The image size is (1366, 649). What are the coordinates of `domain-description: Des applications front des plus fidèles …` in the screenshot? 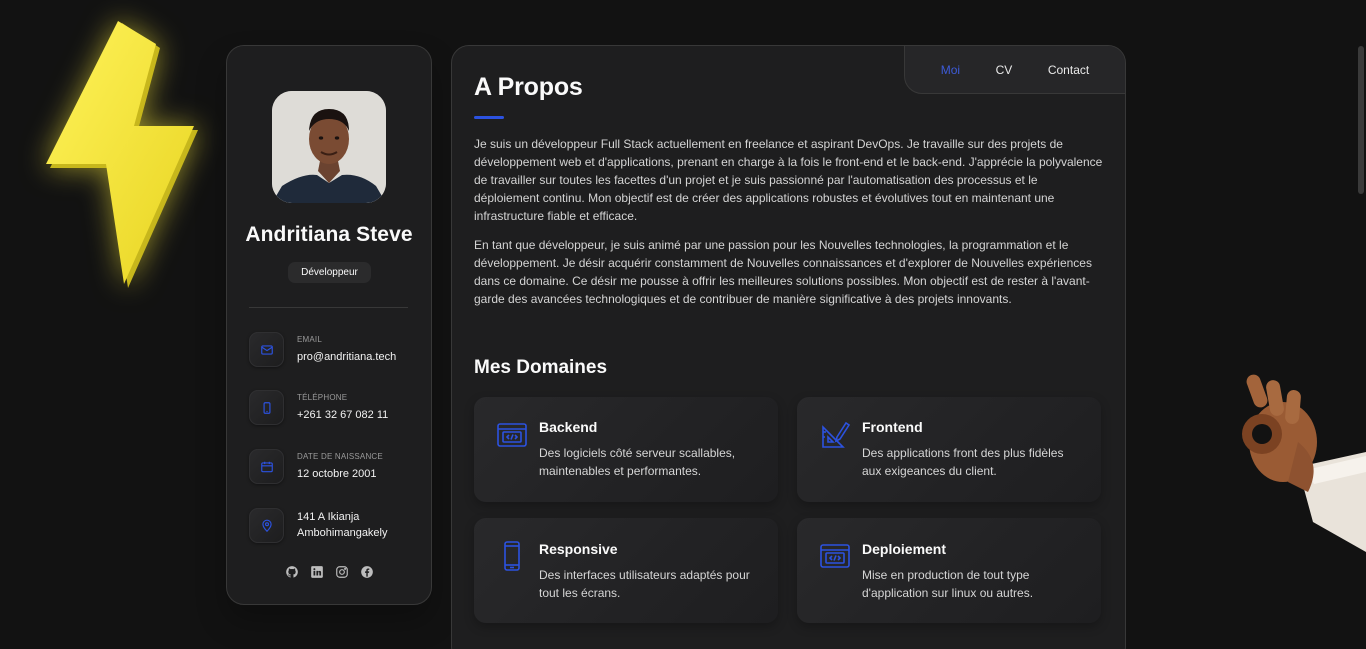 It's located at (963, 462).